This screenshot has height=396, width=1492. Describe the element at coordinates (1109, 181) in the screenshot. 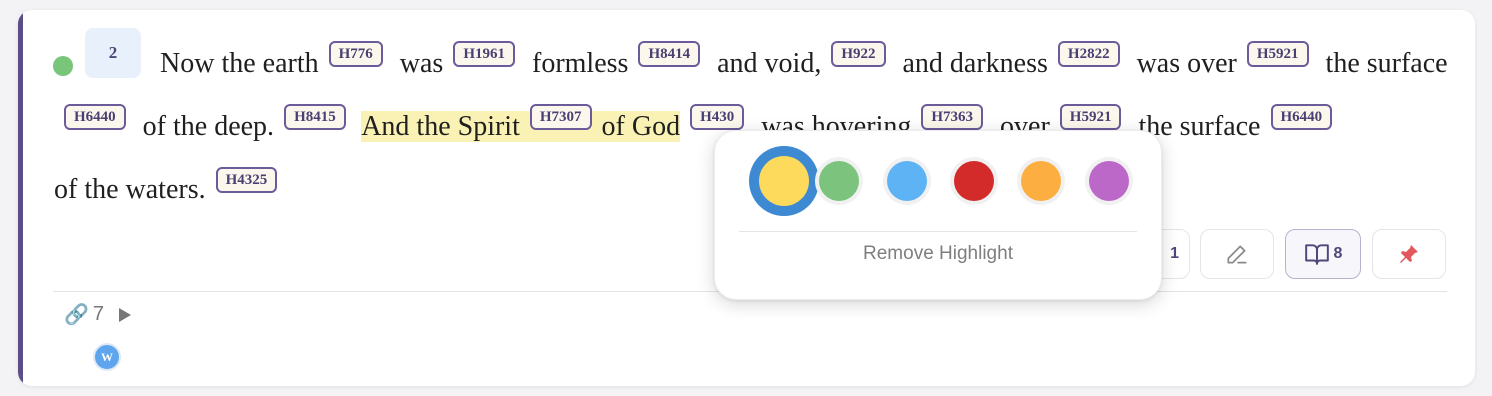

I see `color-swatch-purple` at that location.